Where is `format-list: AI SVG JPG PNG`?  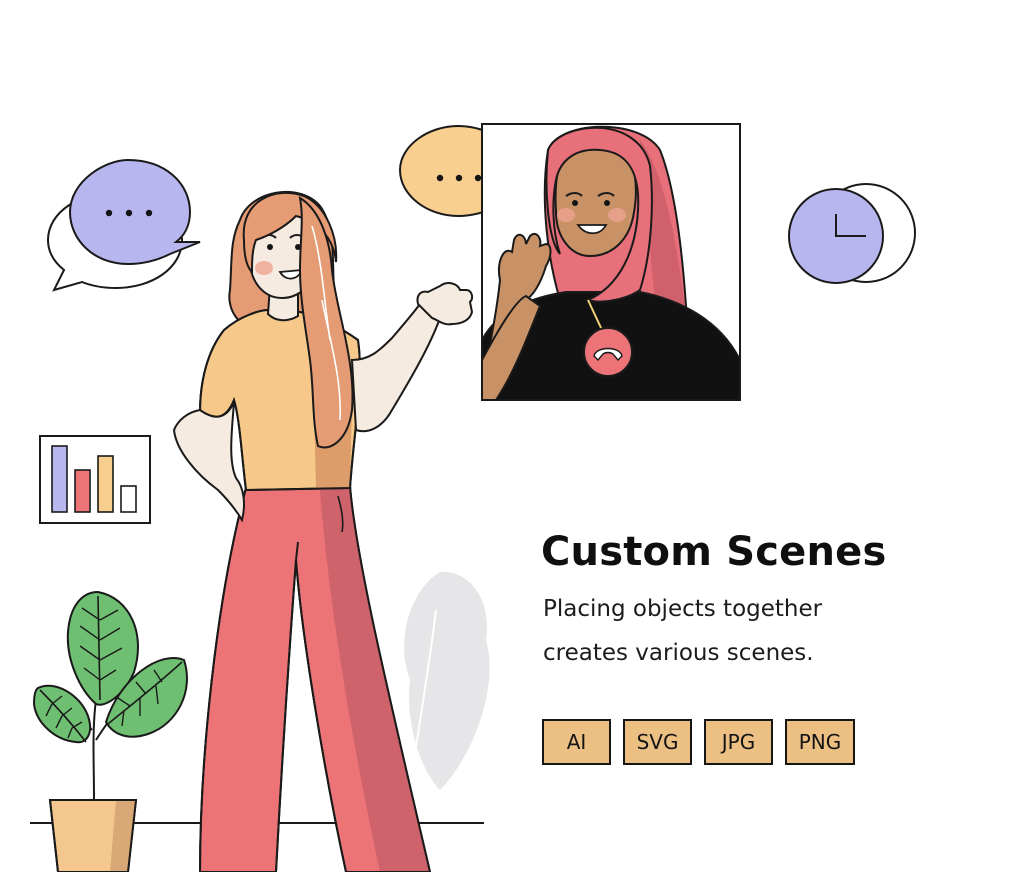
format-list: AI SVG JPG PNG is located at coordinates (698, 742).